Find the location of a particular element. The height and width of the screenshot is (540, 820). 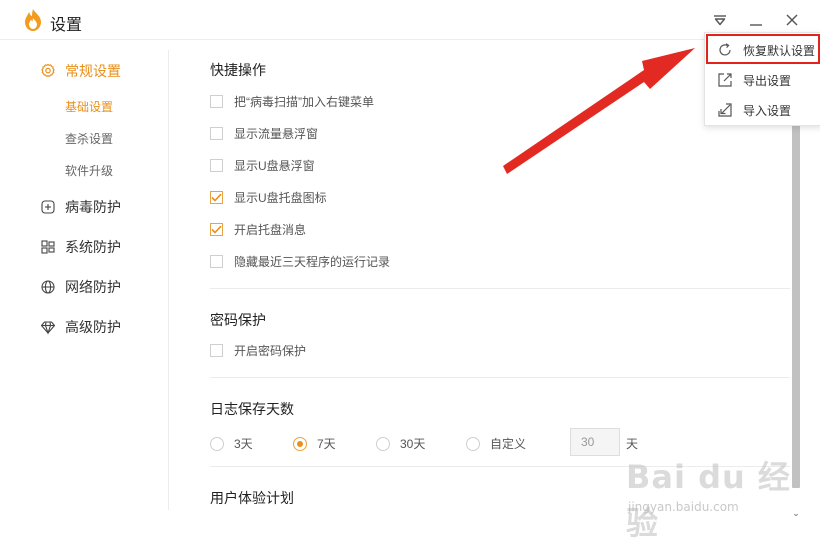

radio-label: 自定义 is located at coordinates (508, 444).